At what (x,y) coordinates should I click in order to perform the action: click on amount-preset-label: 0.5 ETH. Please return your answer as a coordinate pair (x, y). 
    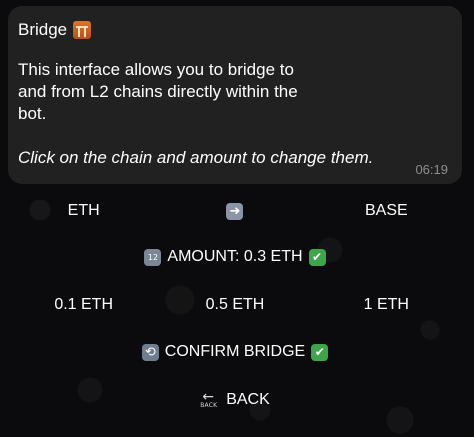
    Looking at the image, I should click on (235, 304).